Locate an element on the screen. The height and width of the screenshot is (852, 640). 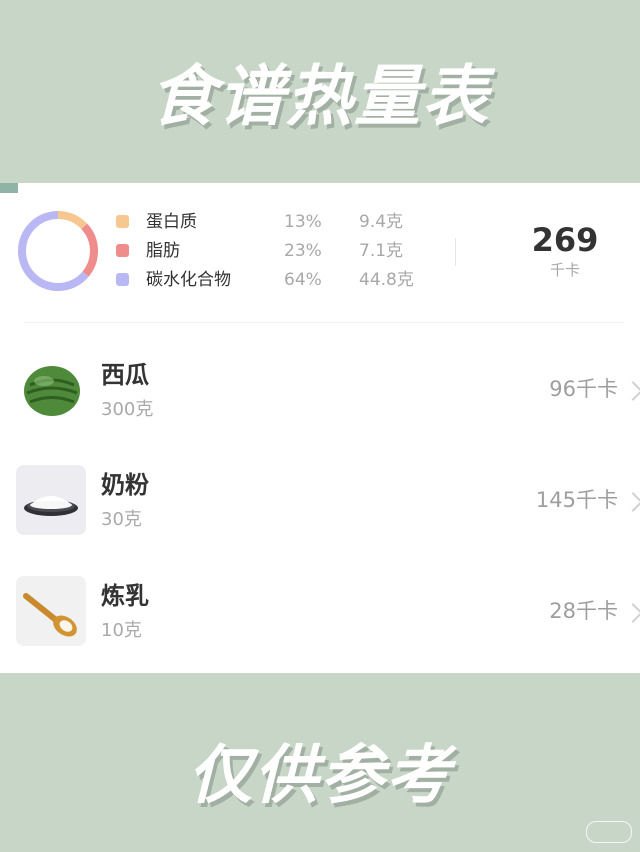
food-calories: 96千卡 is located at coordinates (583, 389).